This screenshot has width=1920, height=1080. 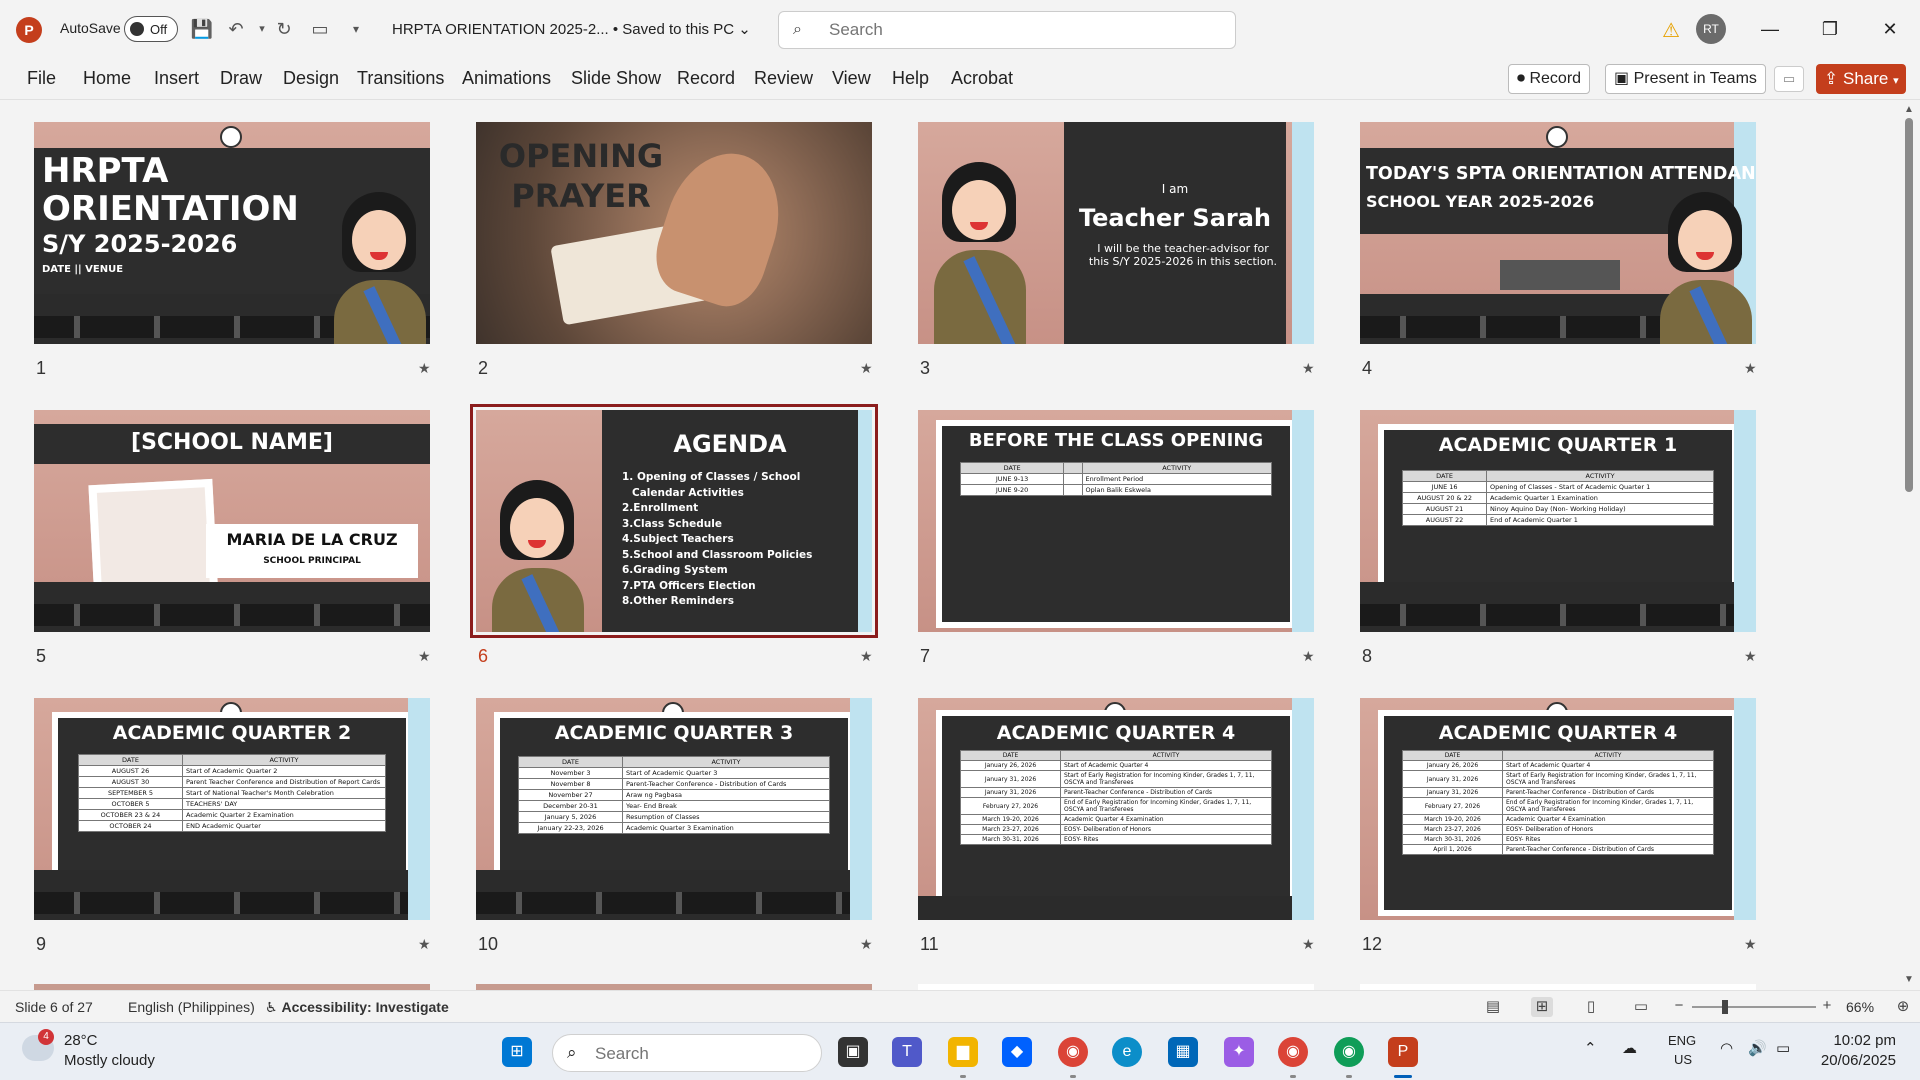 I want to click on tab-view: View, so click(x=851, y=78).